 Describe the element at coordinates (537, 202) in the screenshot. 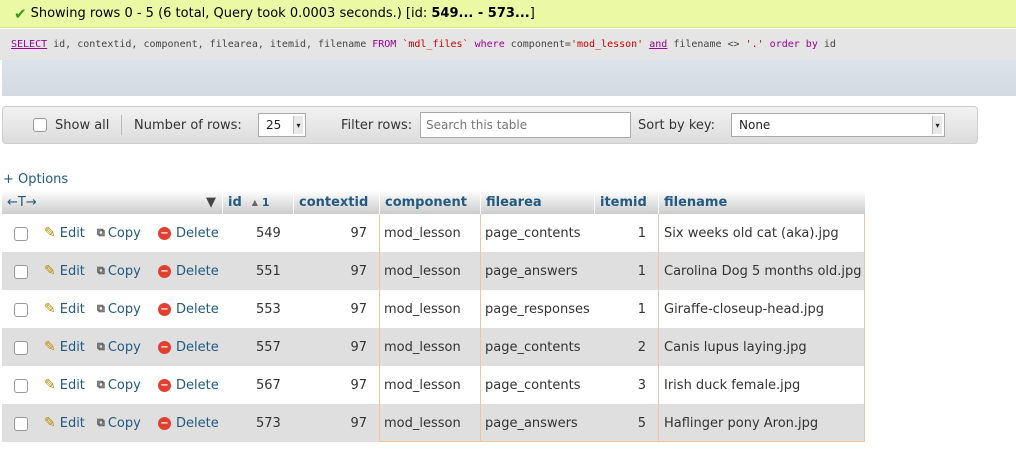

I see `column-header-filearea: filearea` at that location.